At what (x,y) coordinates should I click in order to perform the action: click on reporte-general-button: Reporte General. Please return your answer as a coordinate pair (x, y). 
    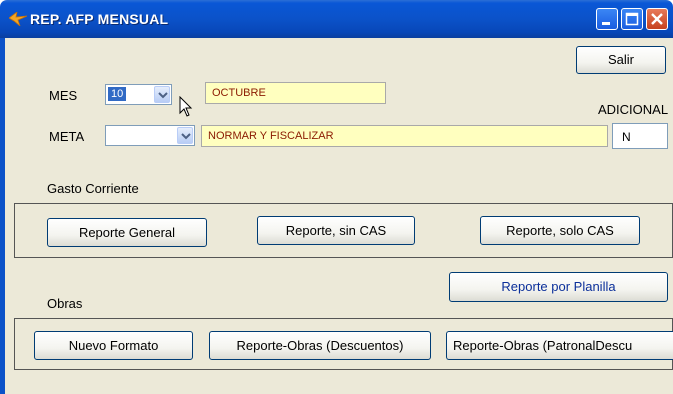
    Looking at the image, I should click on (127, 232).